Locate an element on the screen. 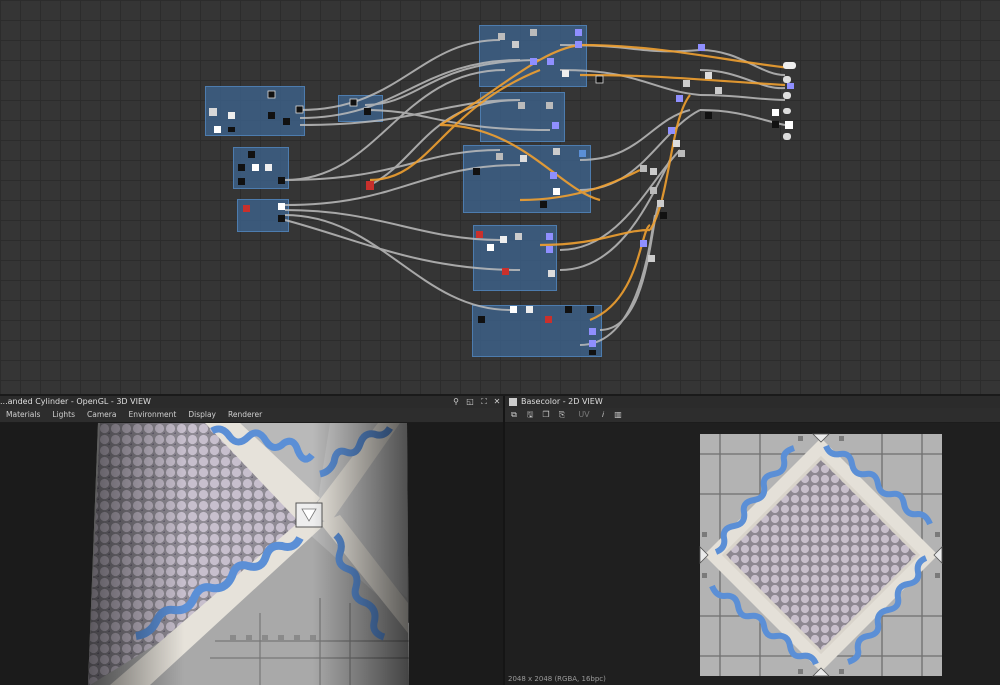 This screenshot has height=685, width=1000. pin-icon: ⚲ is located at coordinates (456, 402).